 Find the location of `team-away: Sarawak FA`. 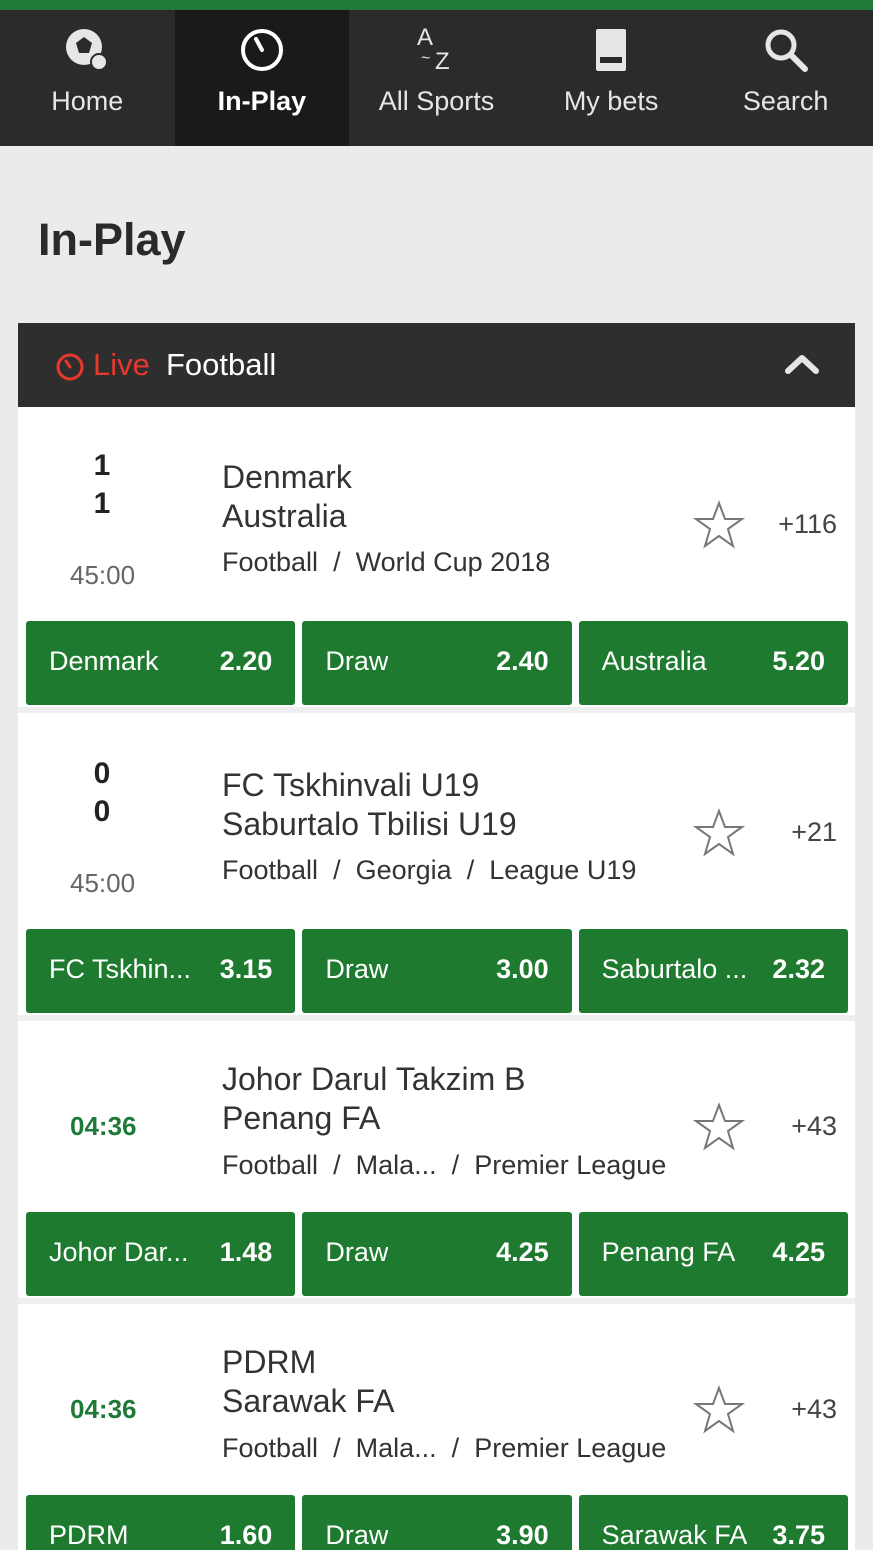

team-away: Sarawak FA is located at coordinates (308, 1401).